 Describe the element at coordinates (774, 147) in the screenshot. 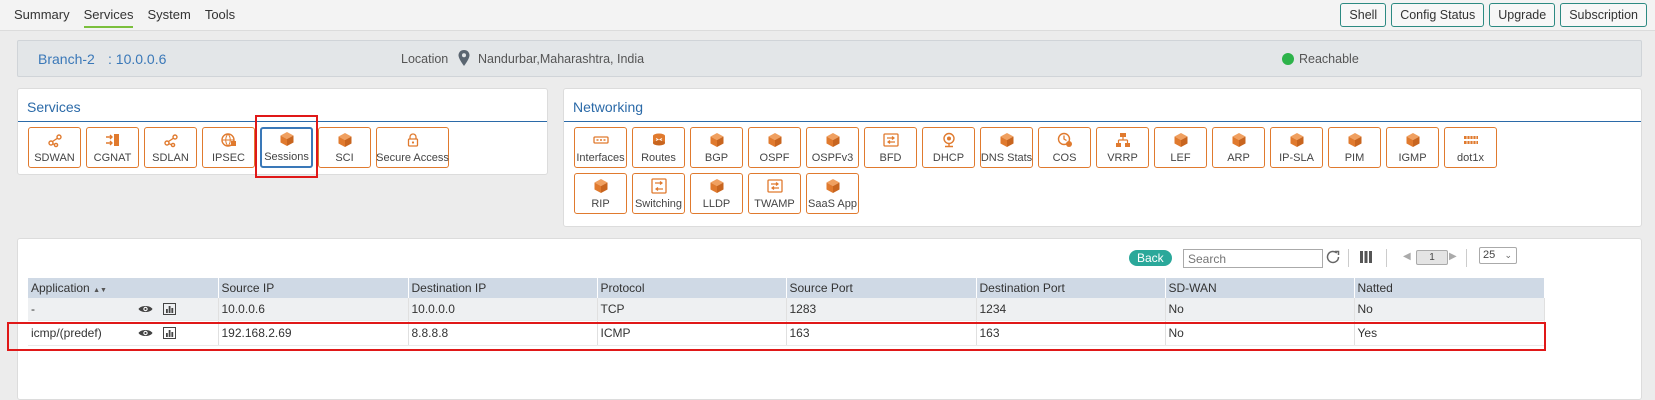

I see `ospf-button: OSPF` at that location.